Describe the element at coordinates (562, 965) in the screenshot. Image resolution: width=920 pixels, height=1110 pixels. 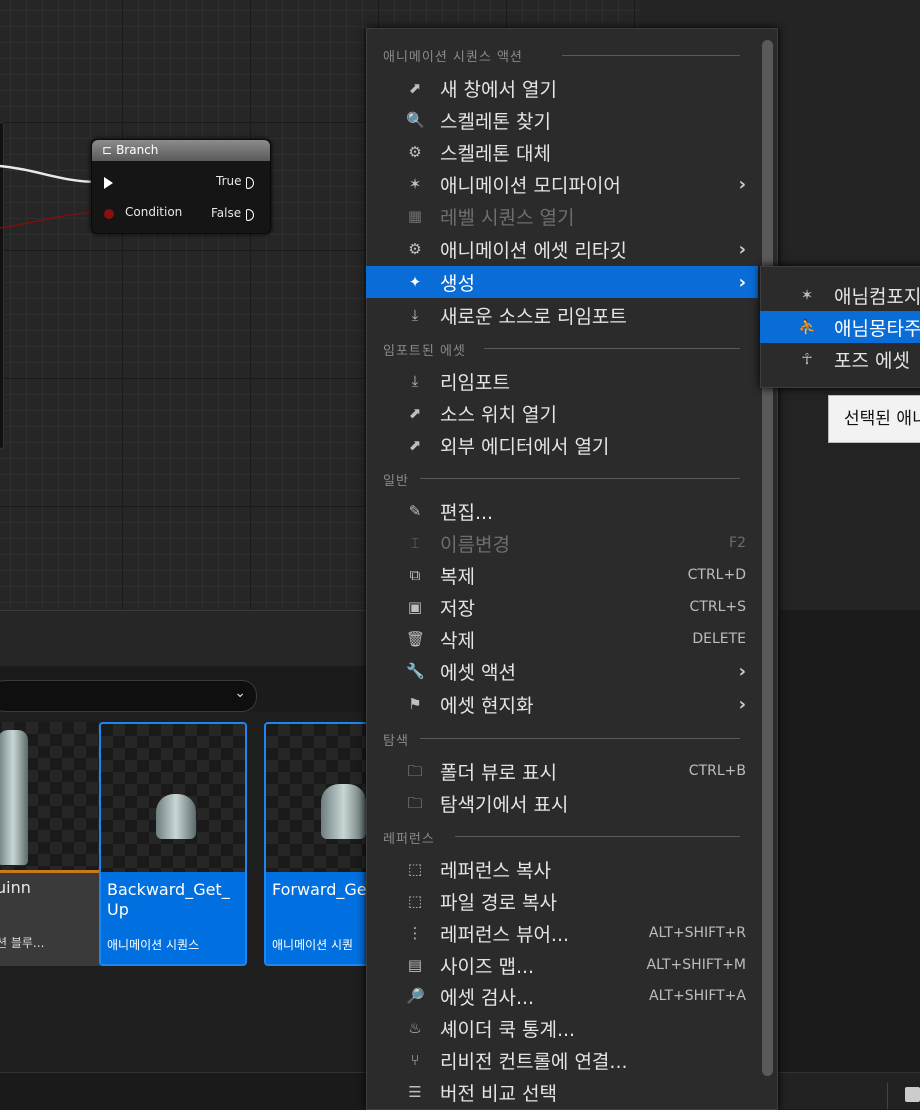
I see `menu-item-size-map: ▤ 사이즈 맵... ALT+SHIFT+M` at that location.